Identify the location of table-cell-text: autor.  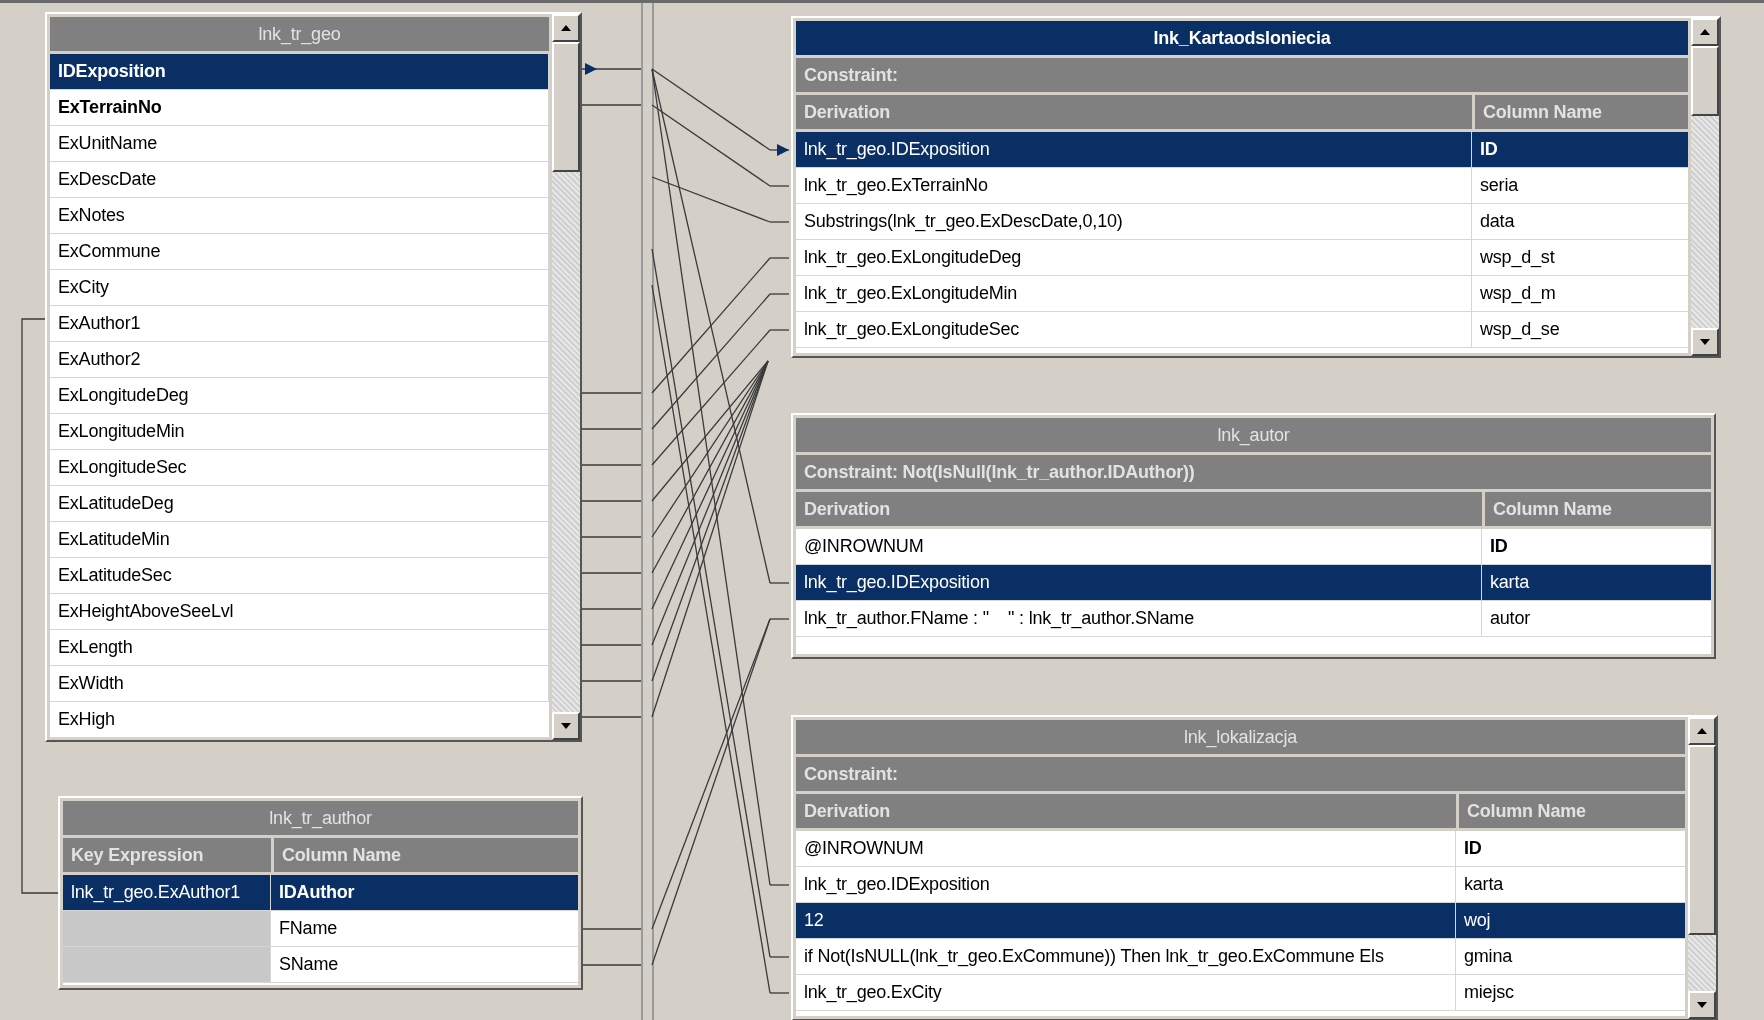
(1510, 618).